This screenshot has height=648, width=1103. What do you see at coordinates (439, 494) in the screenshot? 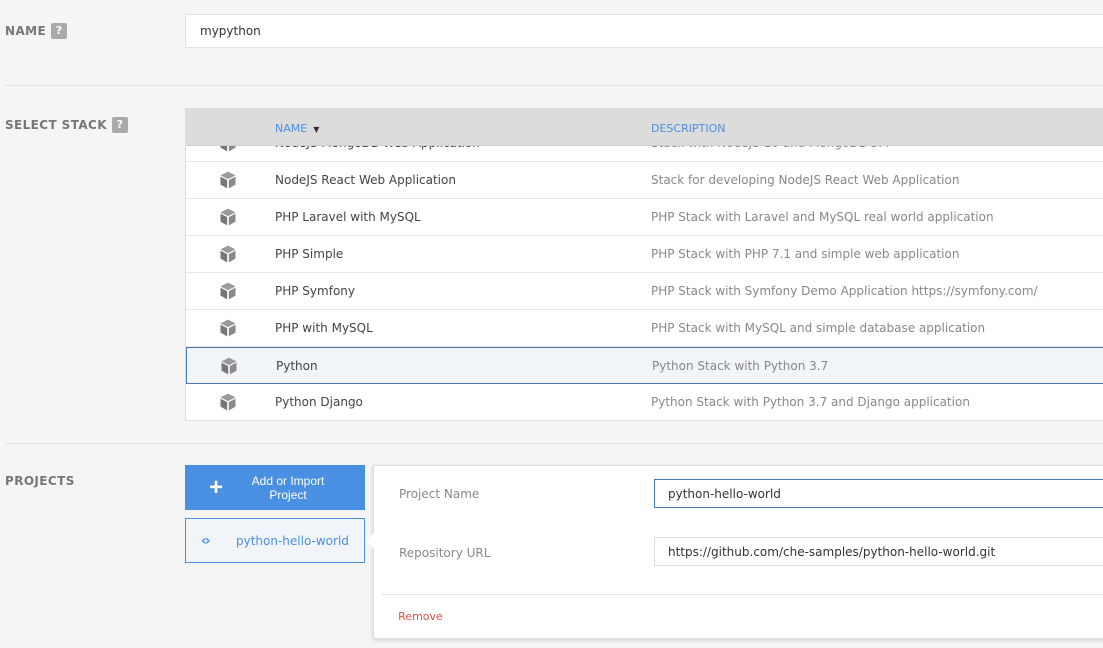
I see `project-name-label: Project Name` at bounding box center [439, 494].